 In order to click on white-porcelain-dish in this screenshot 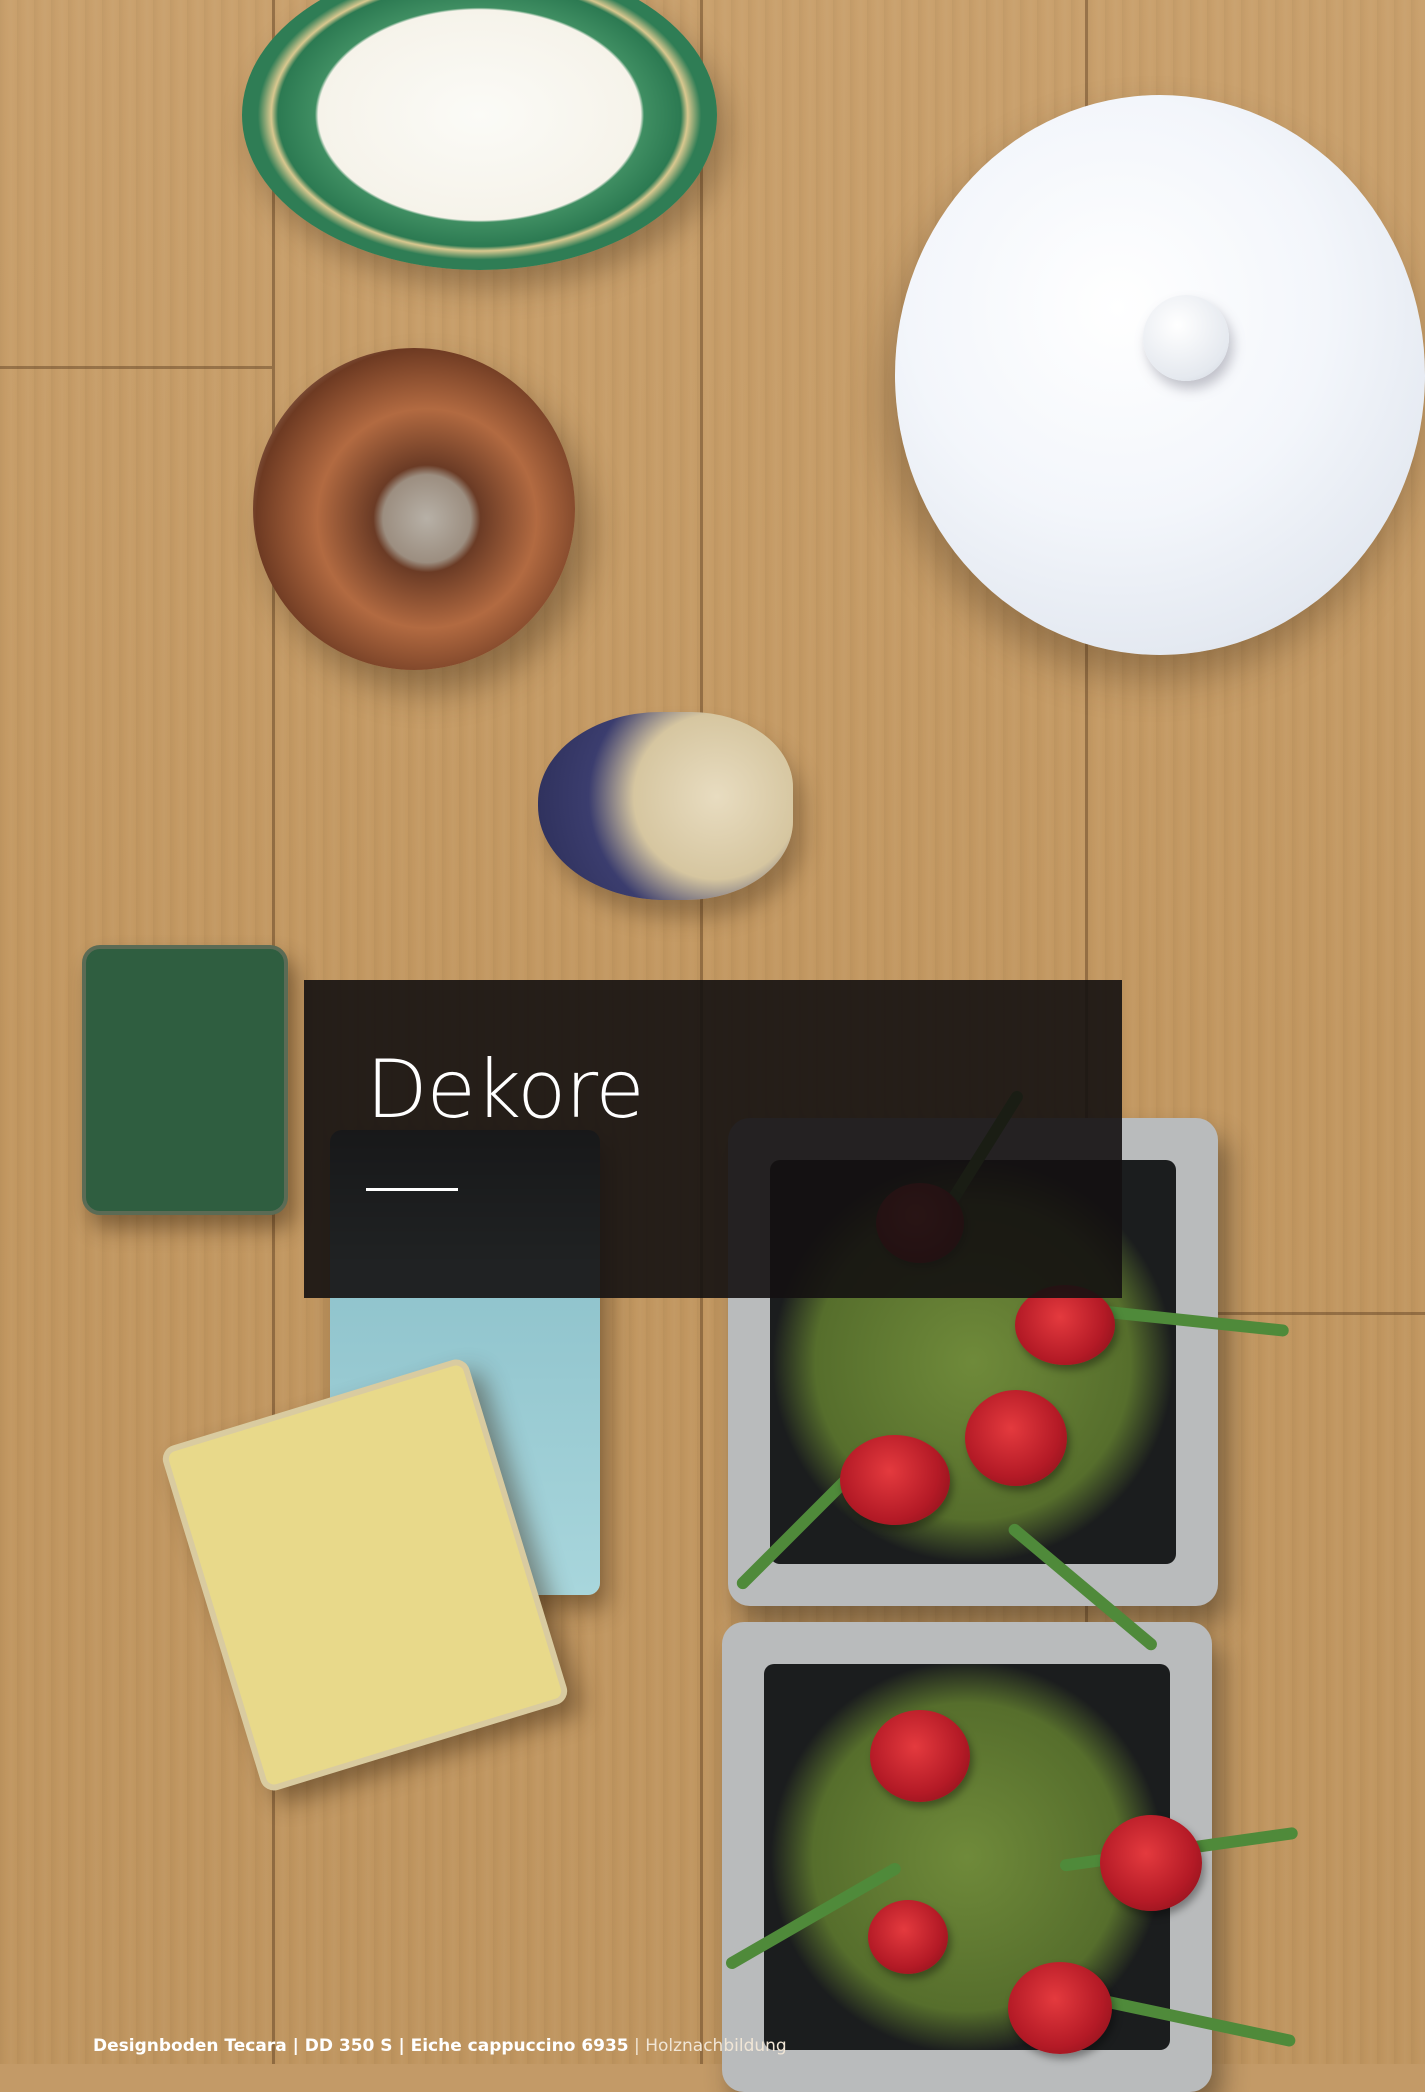, I will do `click(1160, 375)`.